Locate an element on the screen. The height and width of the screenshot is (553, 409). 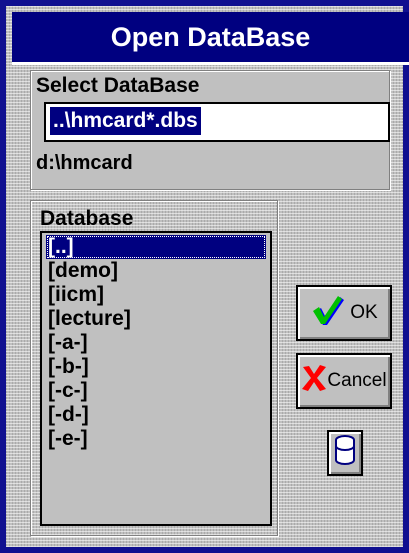
dialog-title-bar: Open DataBase is located at coordinates (210, 37).